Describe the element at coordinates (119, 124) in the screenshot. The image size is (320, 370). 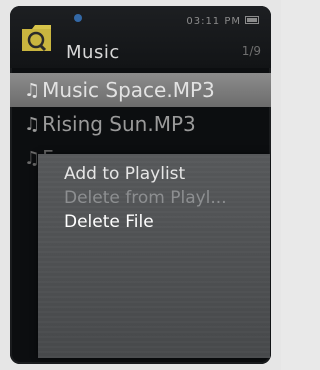
I see `file-name: Rising Sun.MP3` at that location.